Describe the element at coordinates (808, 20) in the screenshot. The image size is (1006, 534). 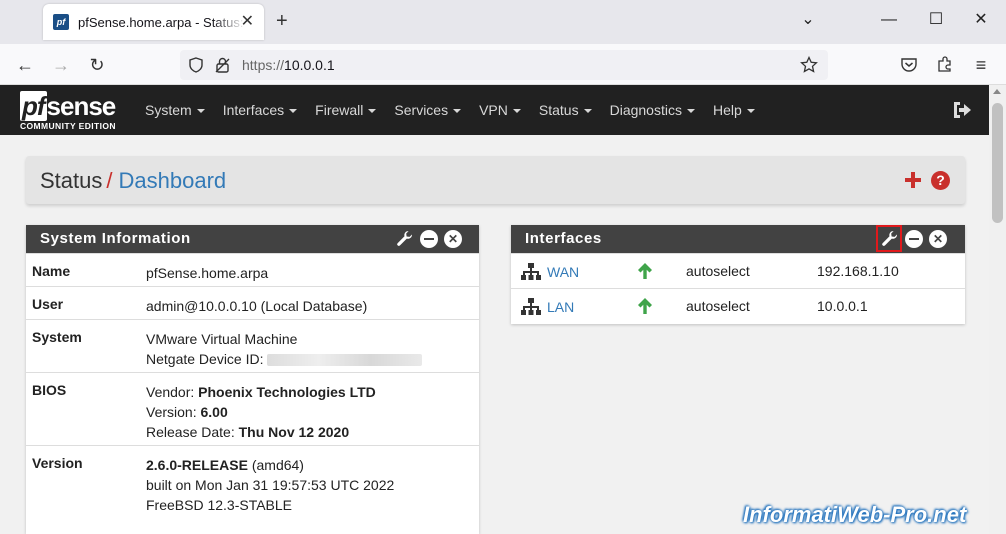
I see `tab-list-chevron-icon: ⌄` at that location.